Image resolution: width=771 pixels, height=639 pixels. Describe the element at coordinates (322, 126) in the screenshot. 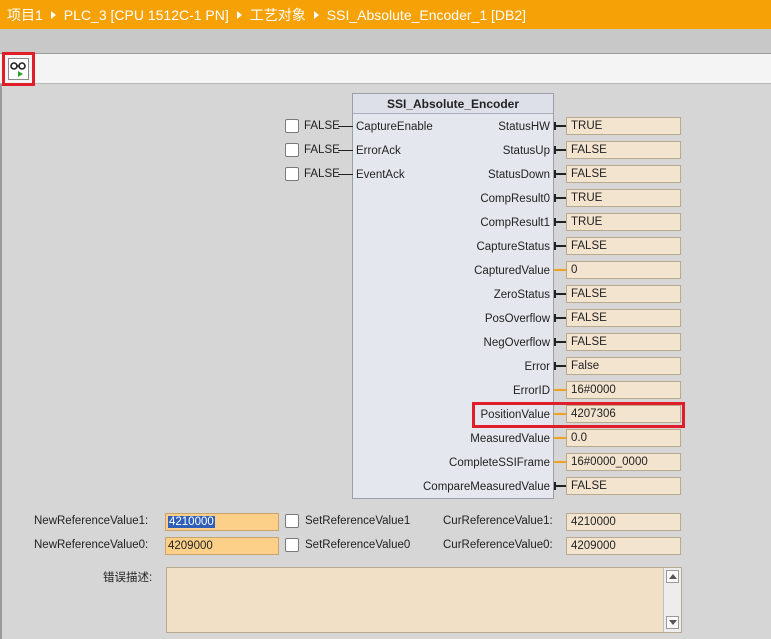

I see `capture-enable-value: FALSE` at that location.